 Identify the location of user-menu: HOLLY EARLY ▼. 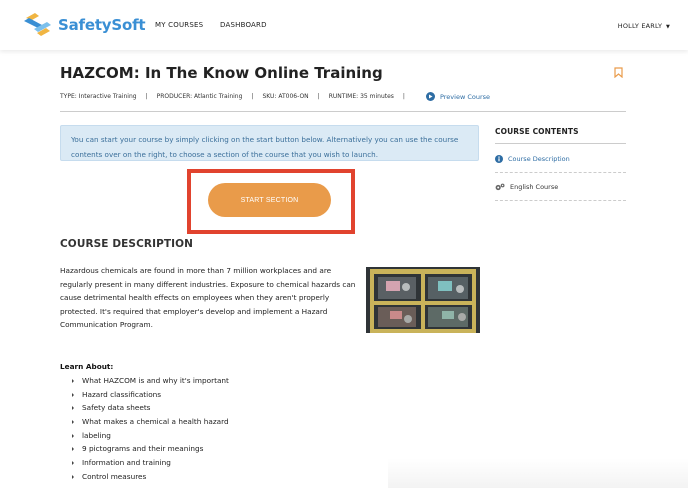
(644, 26).